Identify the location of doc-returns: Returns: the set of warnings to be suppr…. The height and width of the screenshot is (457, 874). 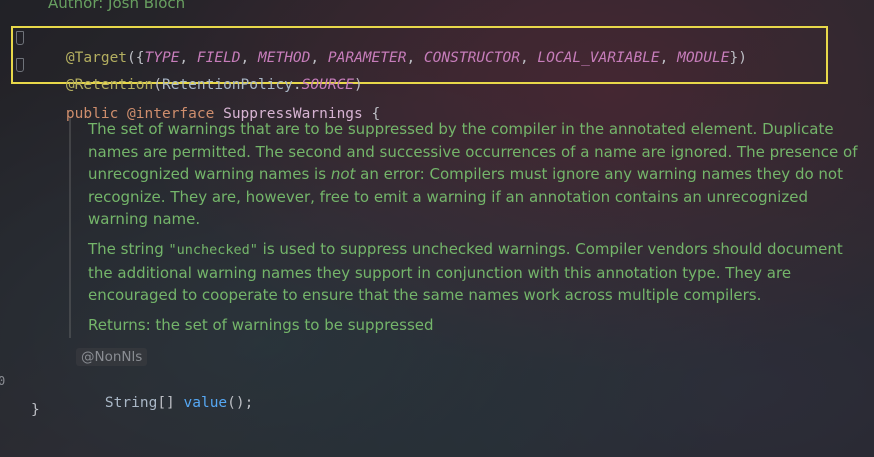
(261, 325).